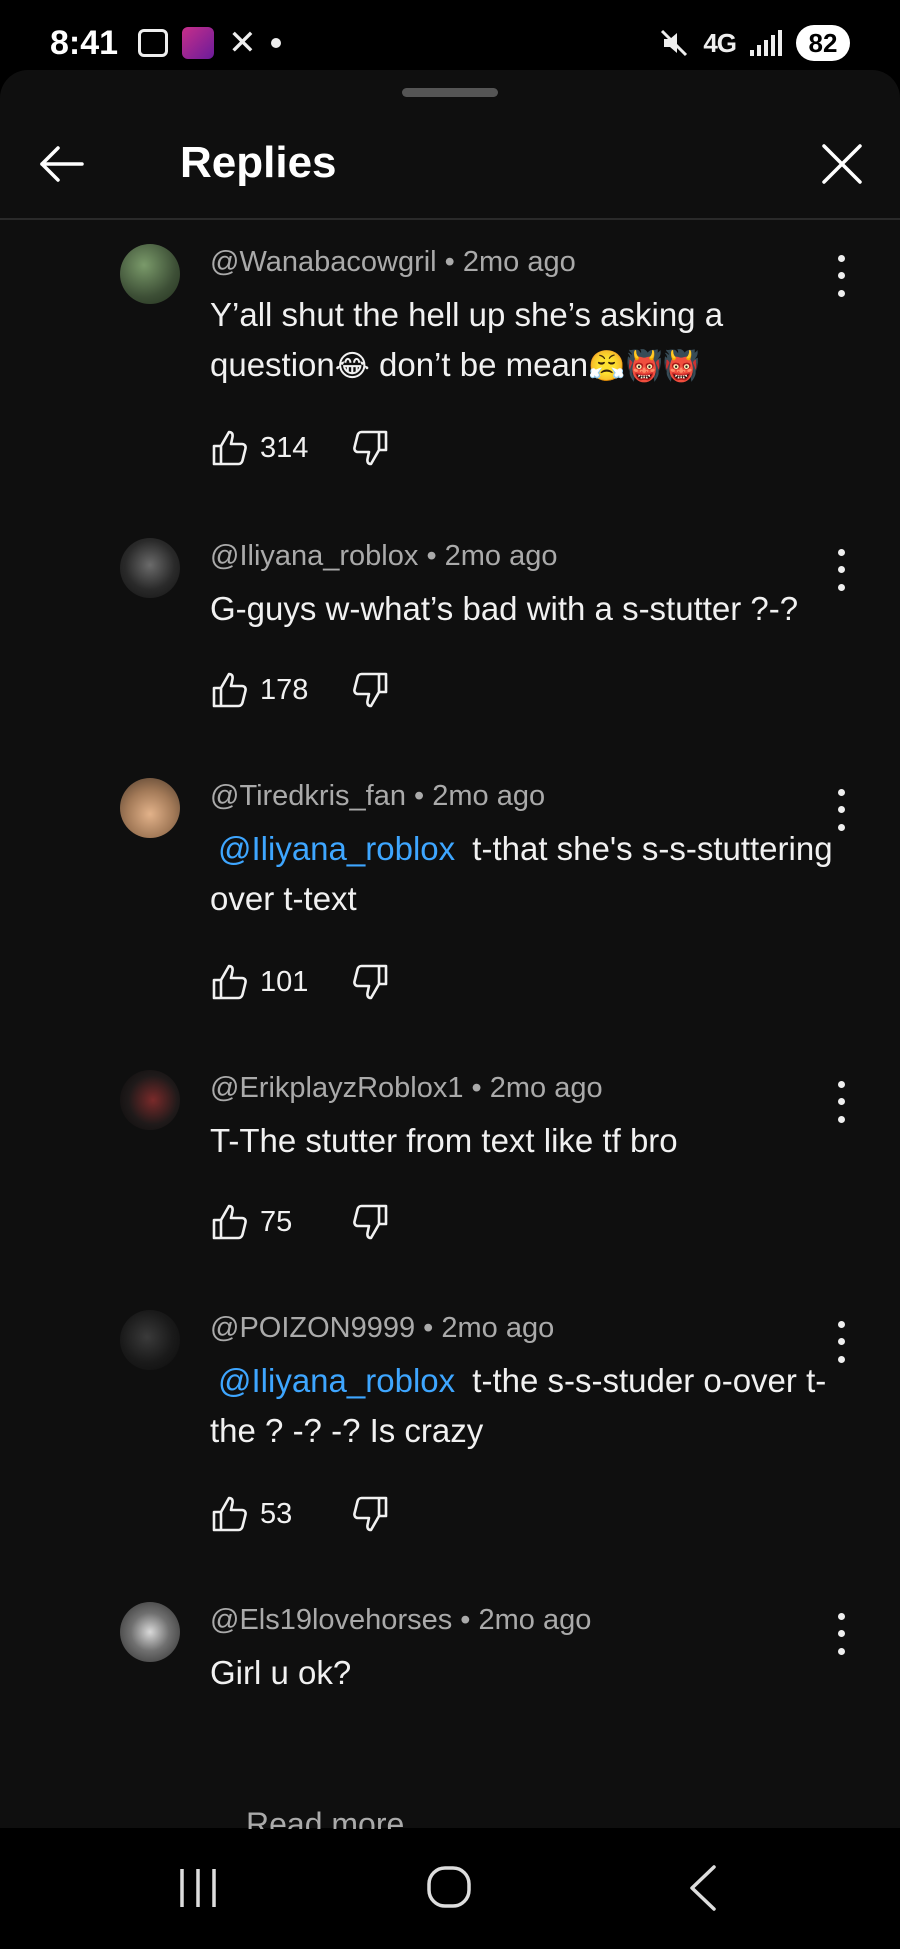 The image size is (900, 1949). Describe the element at coordinates (406, 1088) in the screenshot. I see `comment-meta: @ErikplayzRoblox1 • 2mo ago` at that location.